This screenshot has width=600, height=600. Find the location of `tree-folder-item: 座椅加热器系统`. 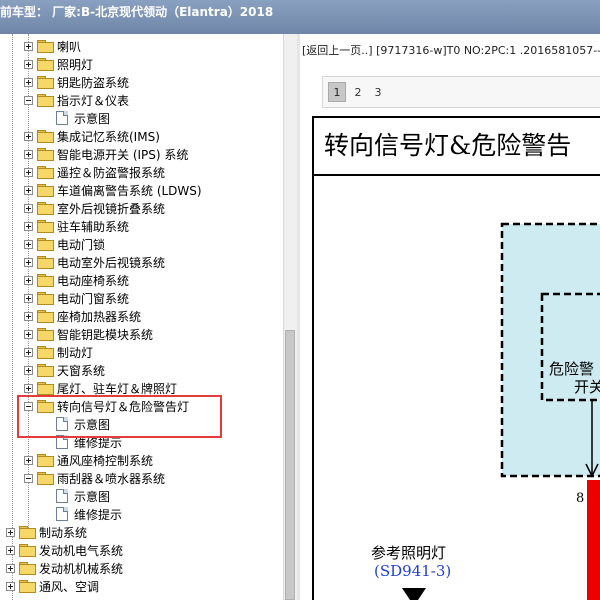

tree-folder-item: 座椅加热器系统 is located at coordinates (82, 316).